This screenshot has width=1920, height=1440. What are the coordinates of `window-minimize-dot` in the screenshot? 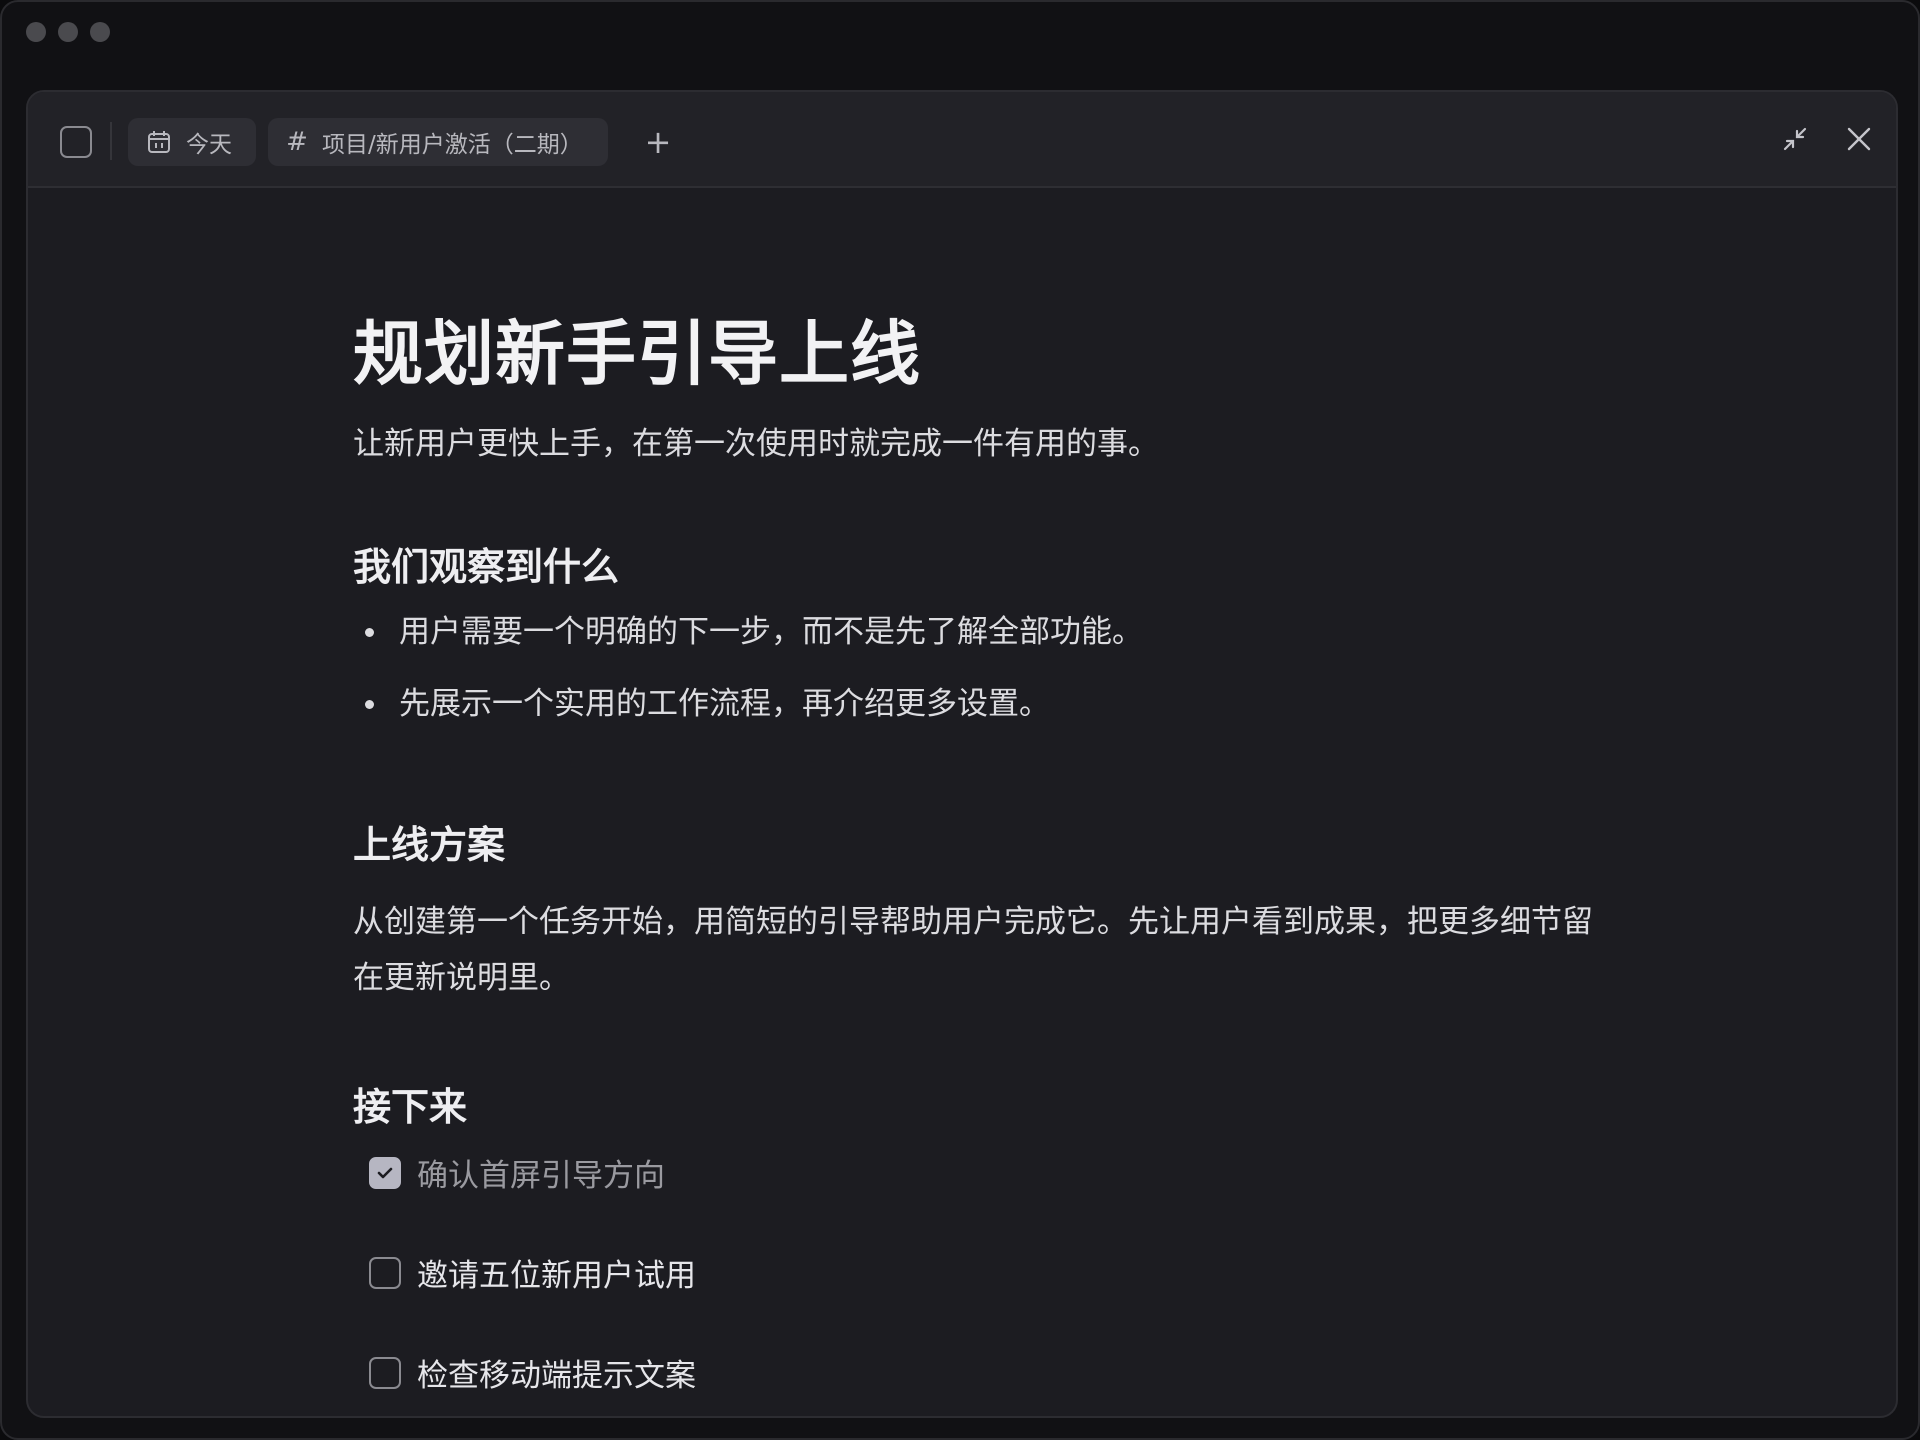 It's located at (68, 32).